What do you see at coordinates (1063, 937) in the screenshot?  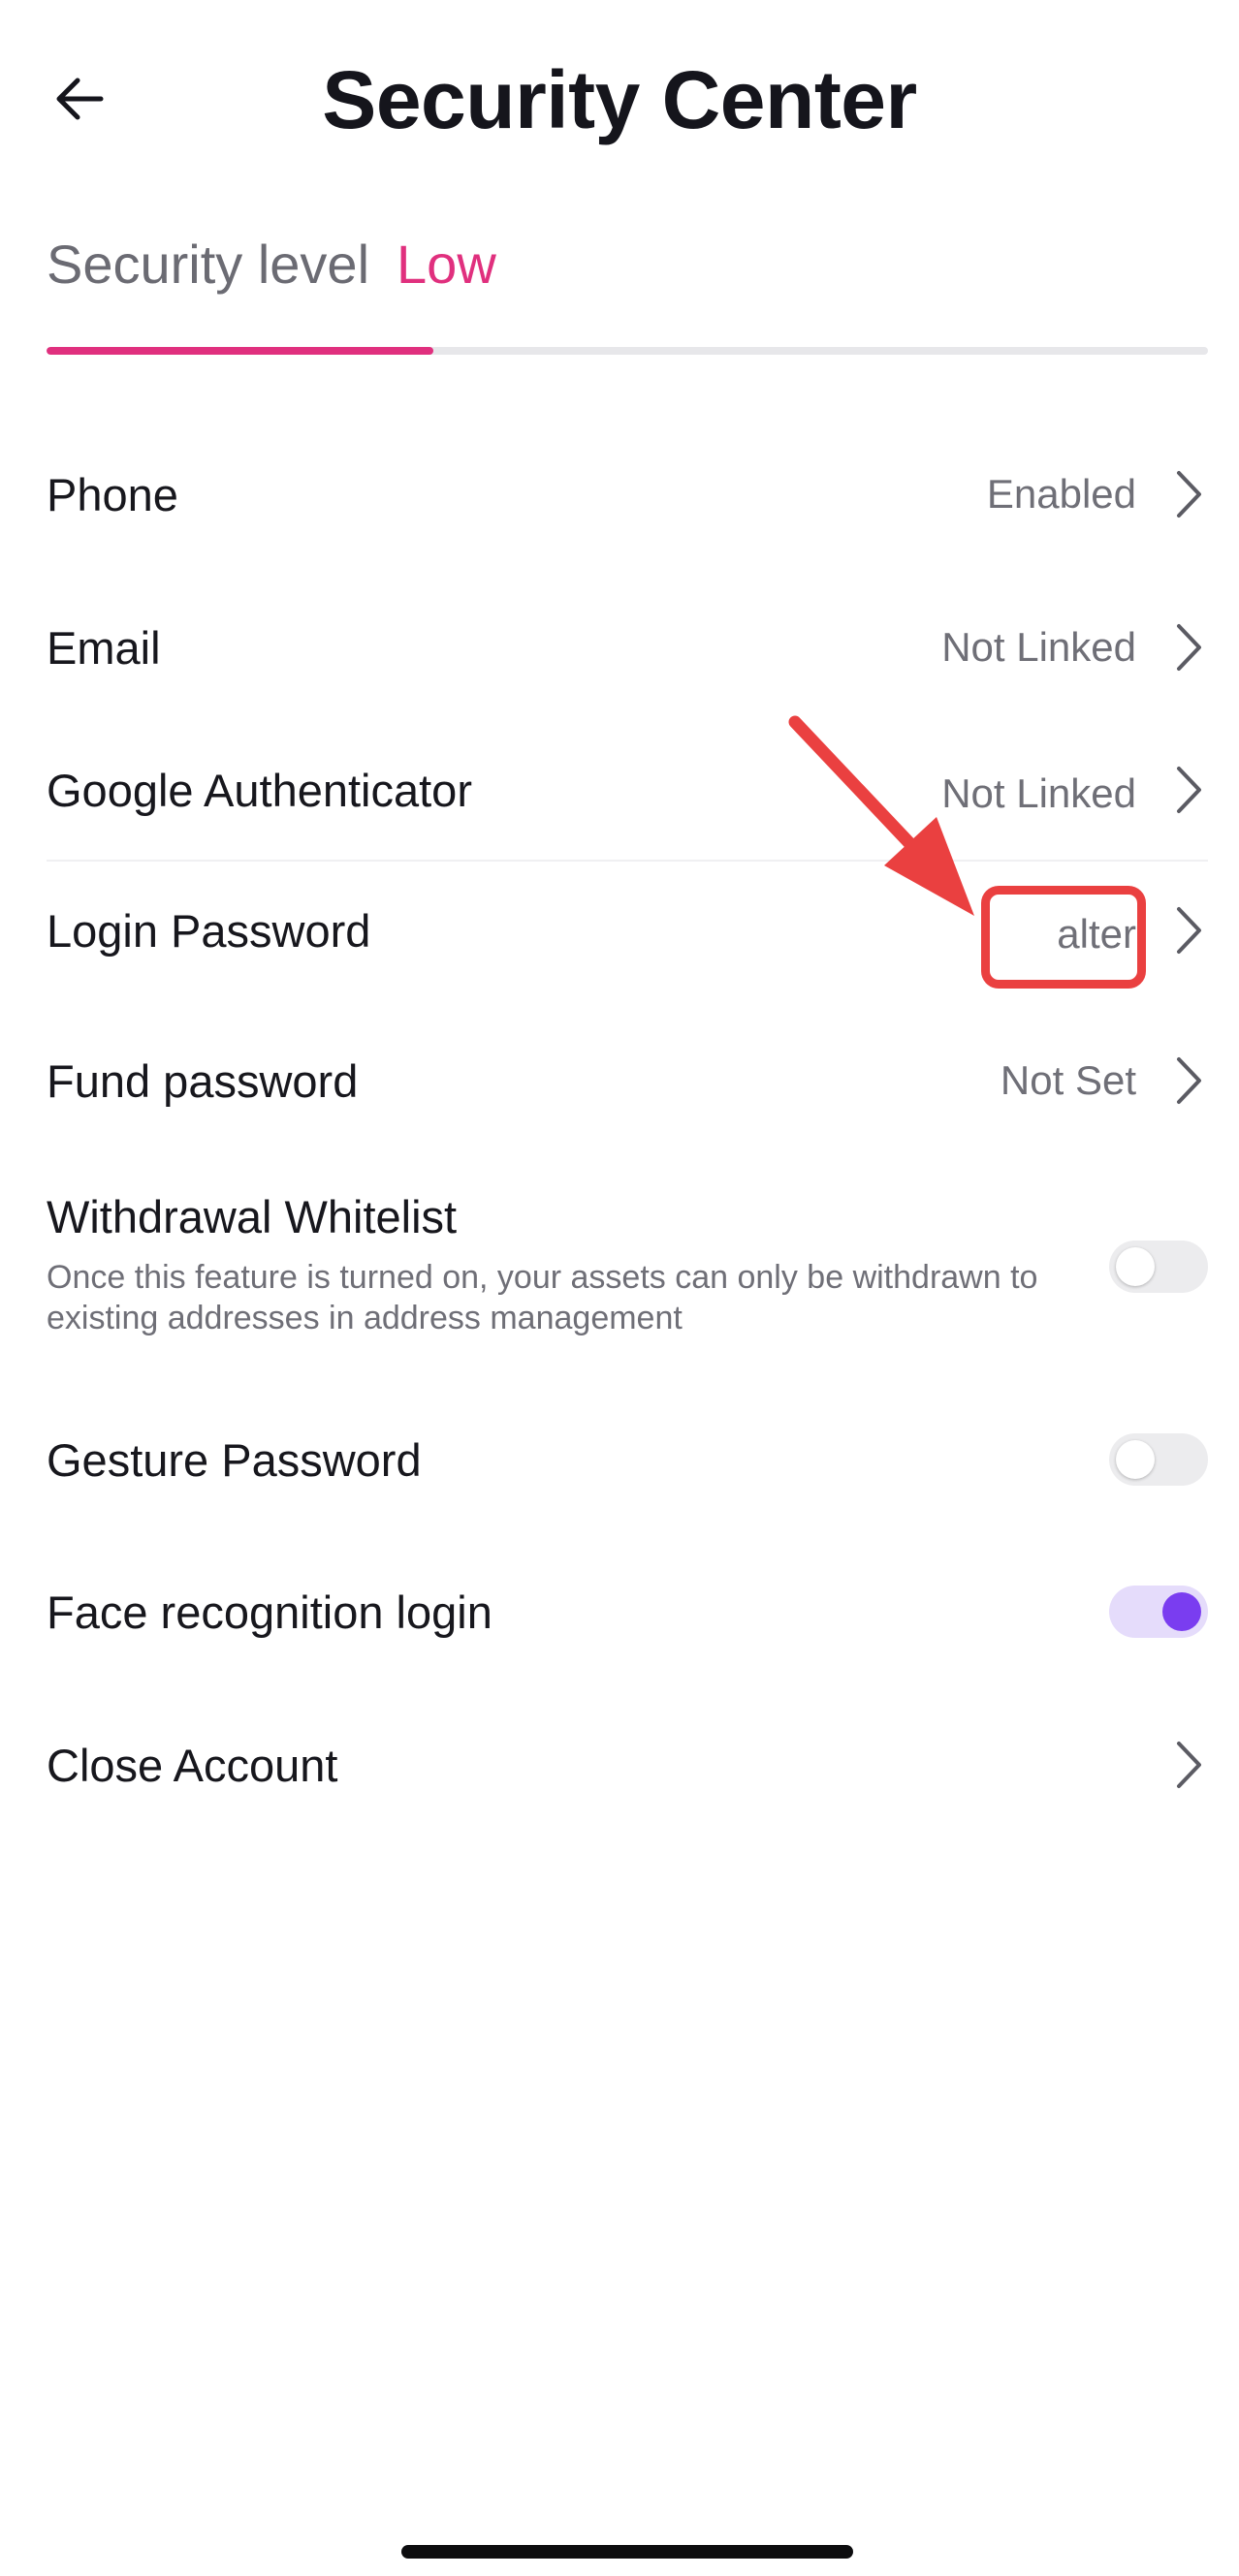 I see `annotation-highlight-box` at bounding box center [1063, 937].